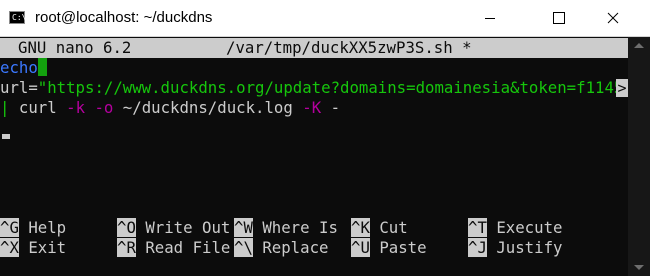 This screenshot has width=650, height=276. I want to click on shortcut-key: ^U, so click(360, 247).